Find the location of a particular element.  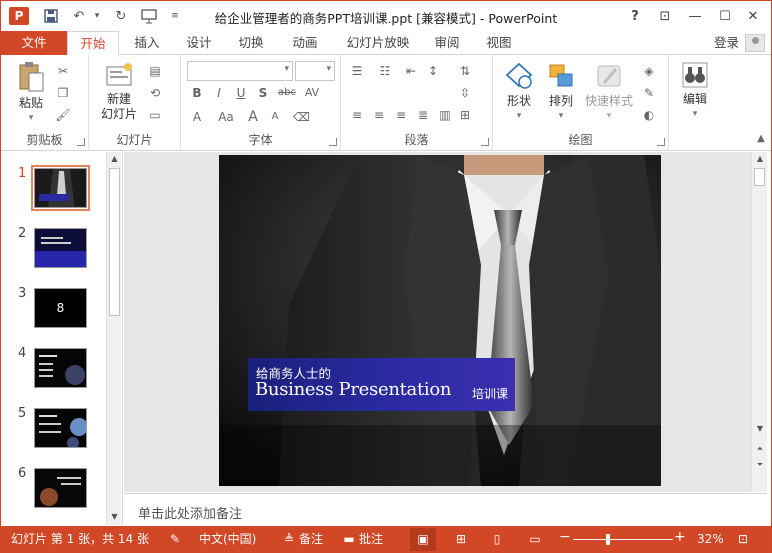

tab-review: 审阅 is located at coordinates (447, 43).